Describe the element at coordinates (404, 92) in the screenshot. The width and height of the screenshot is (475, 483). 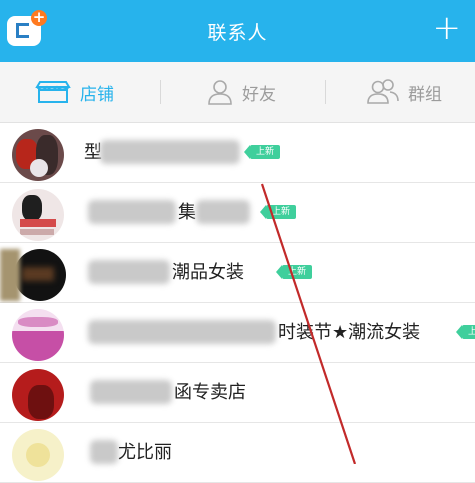
I see `tab-groups: 群组` at that location.